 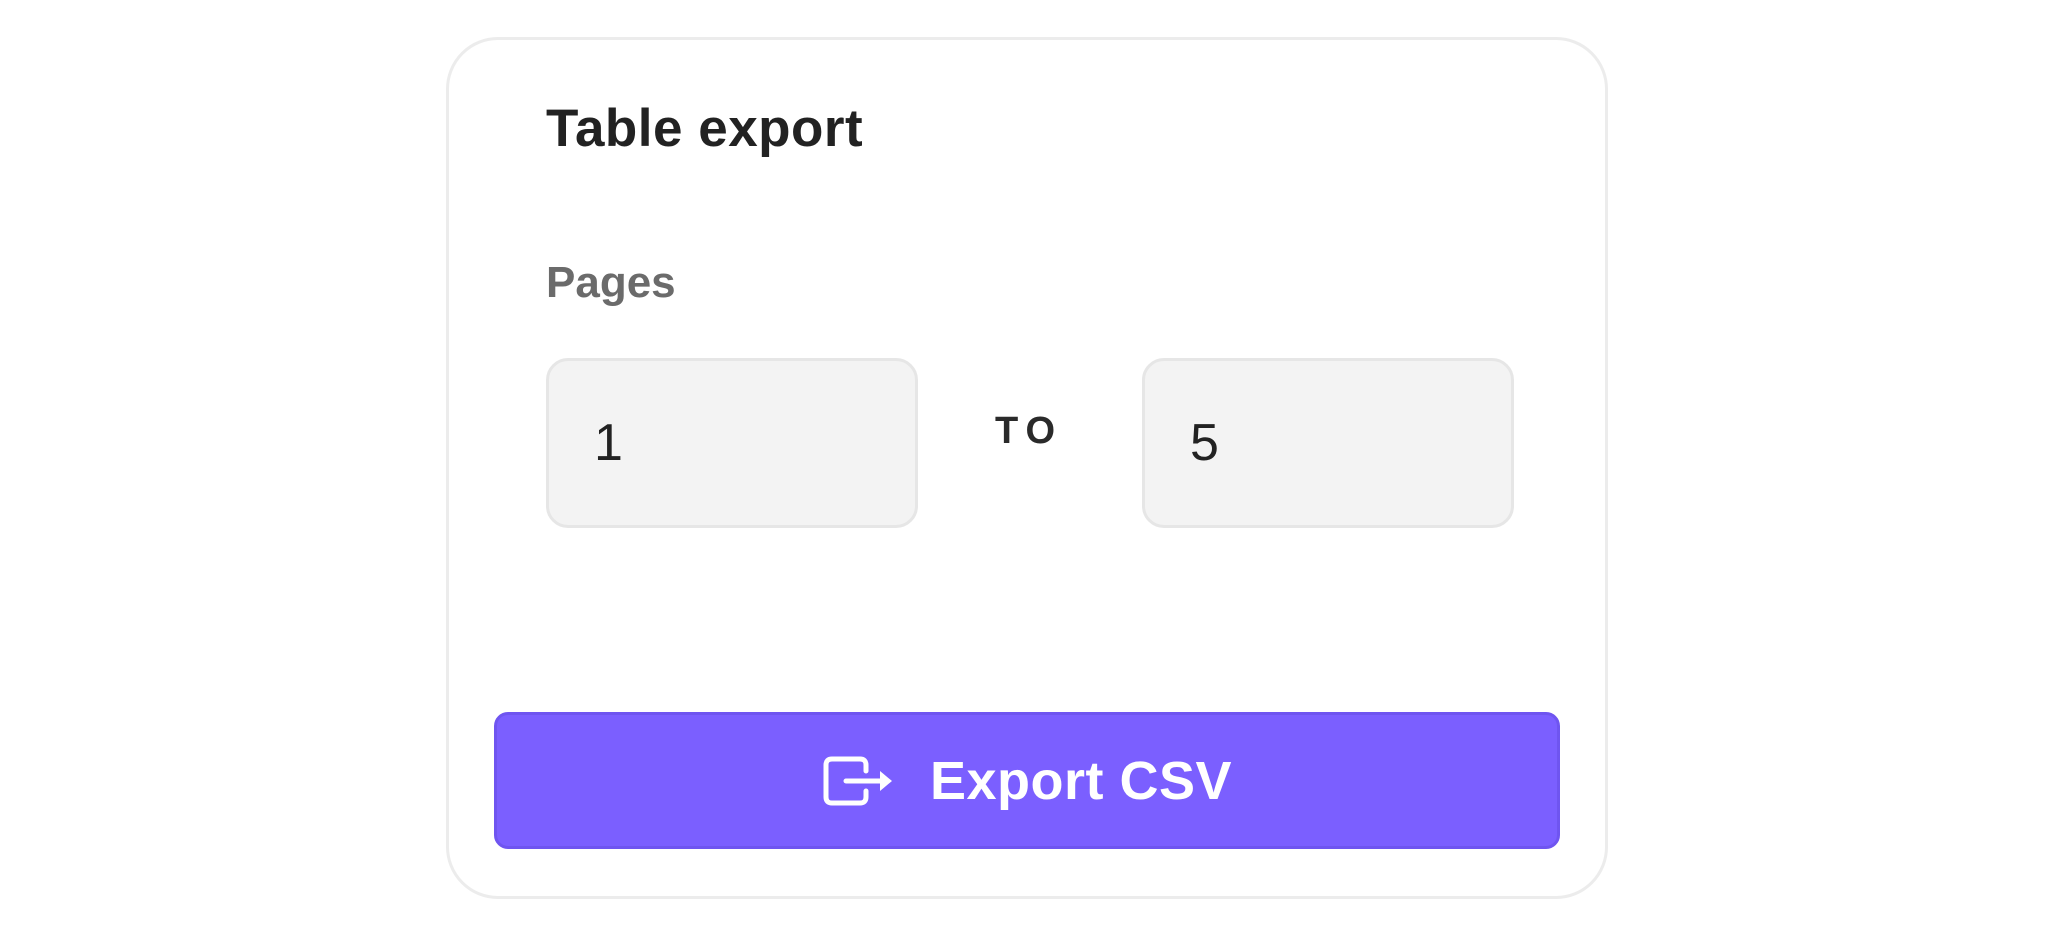 What do you see at coordinates (732, 443) in the screenshot?
I see `page-from-input` at bounding box center [732, 443].